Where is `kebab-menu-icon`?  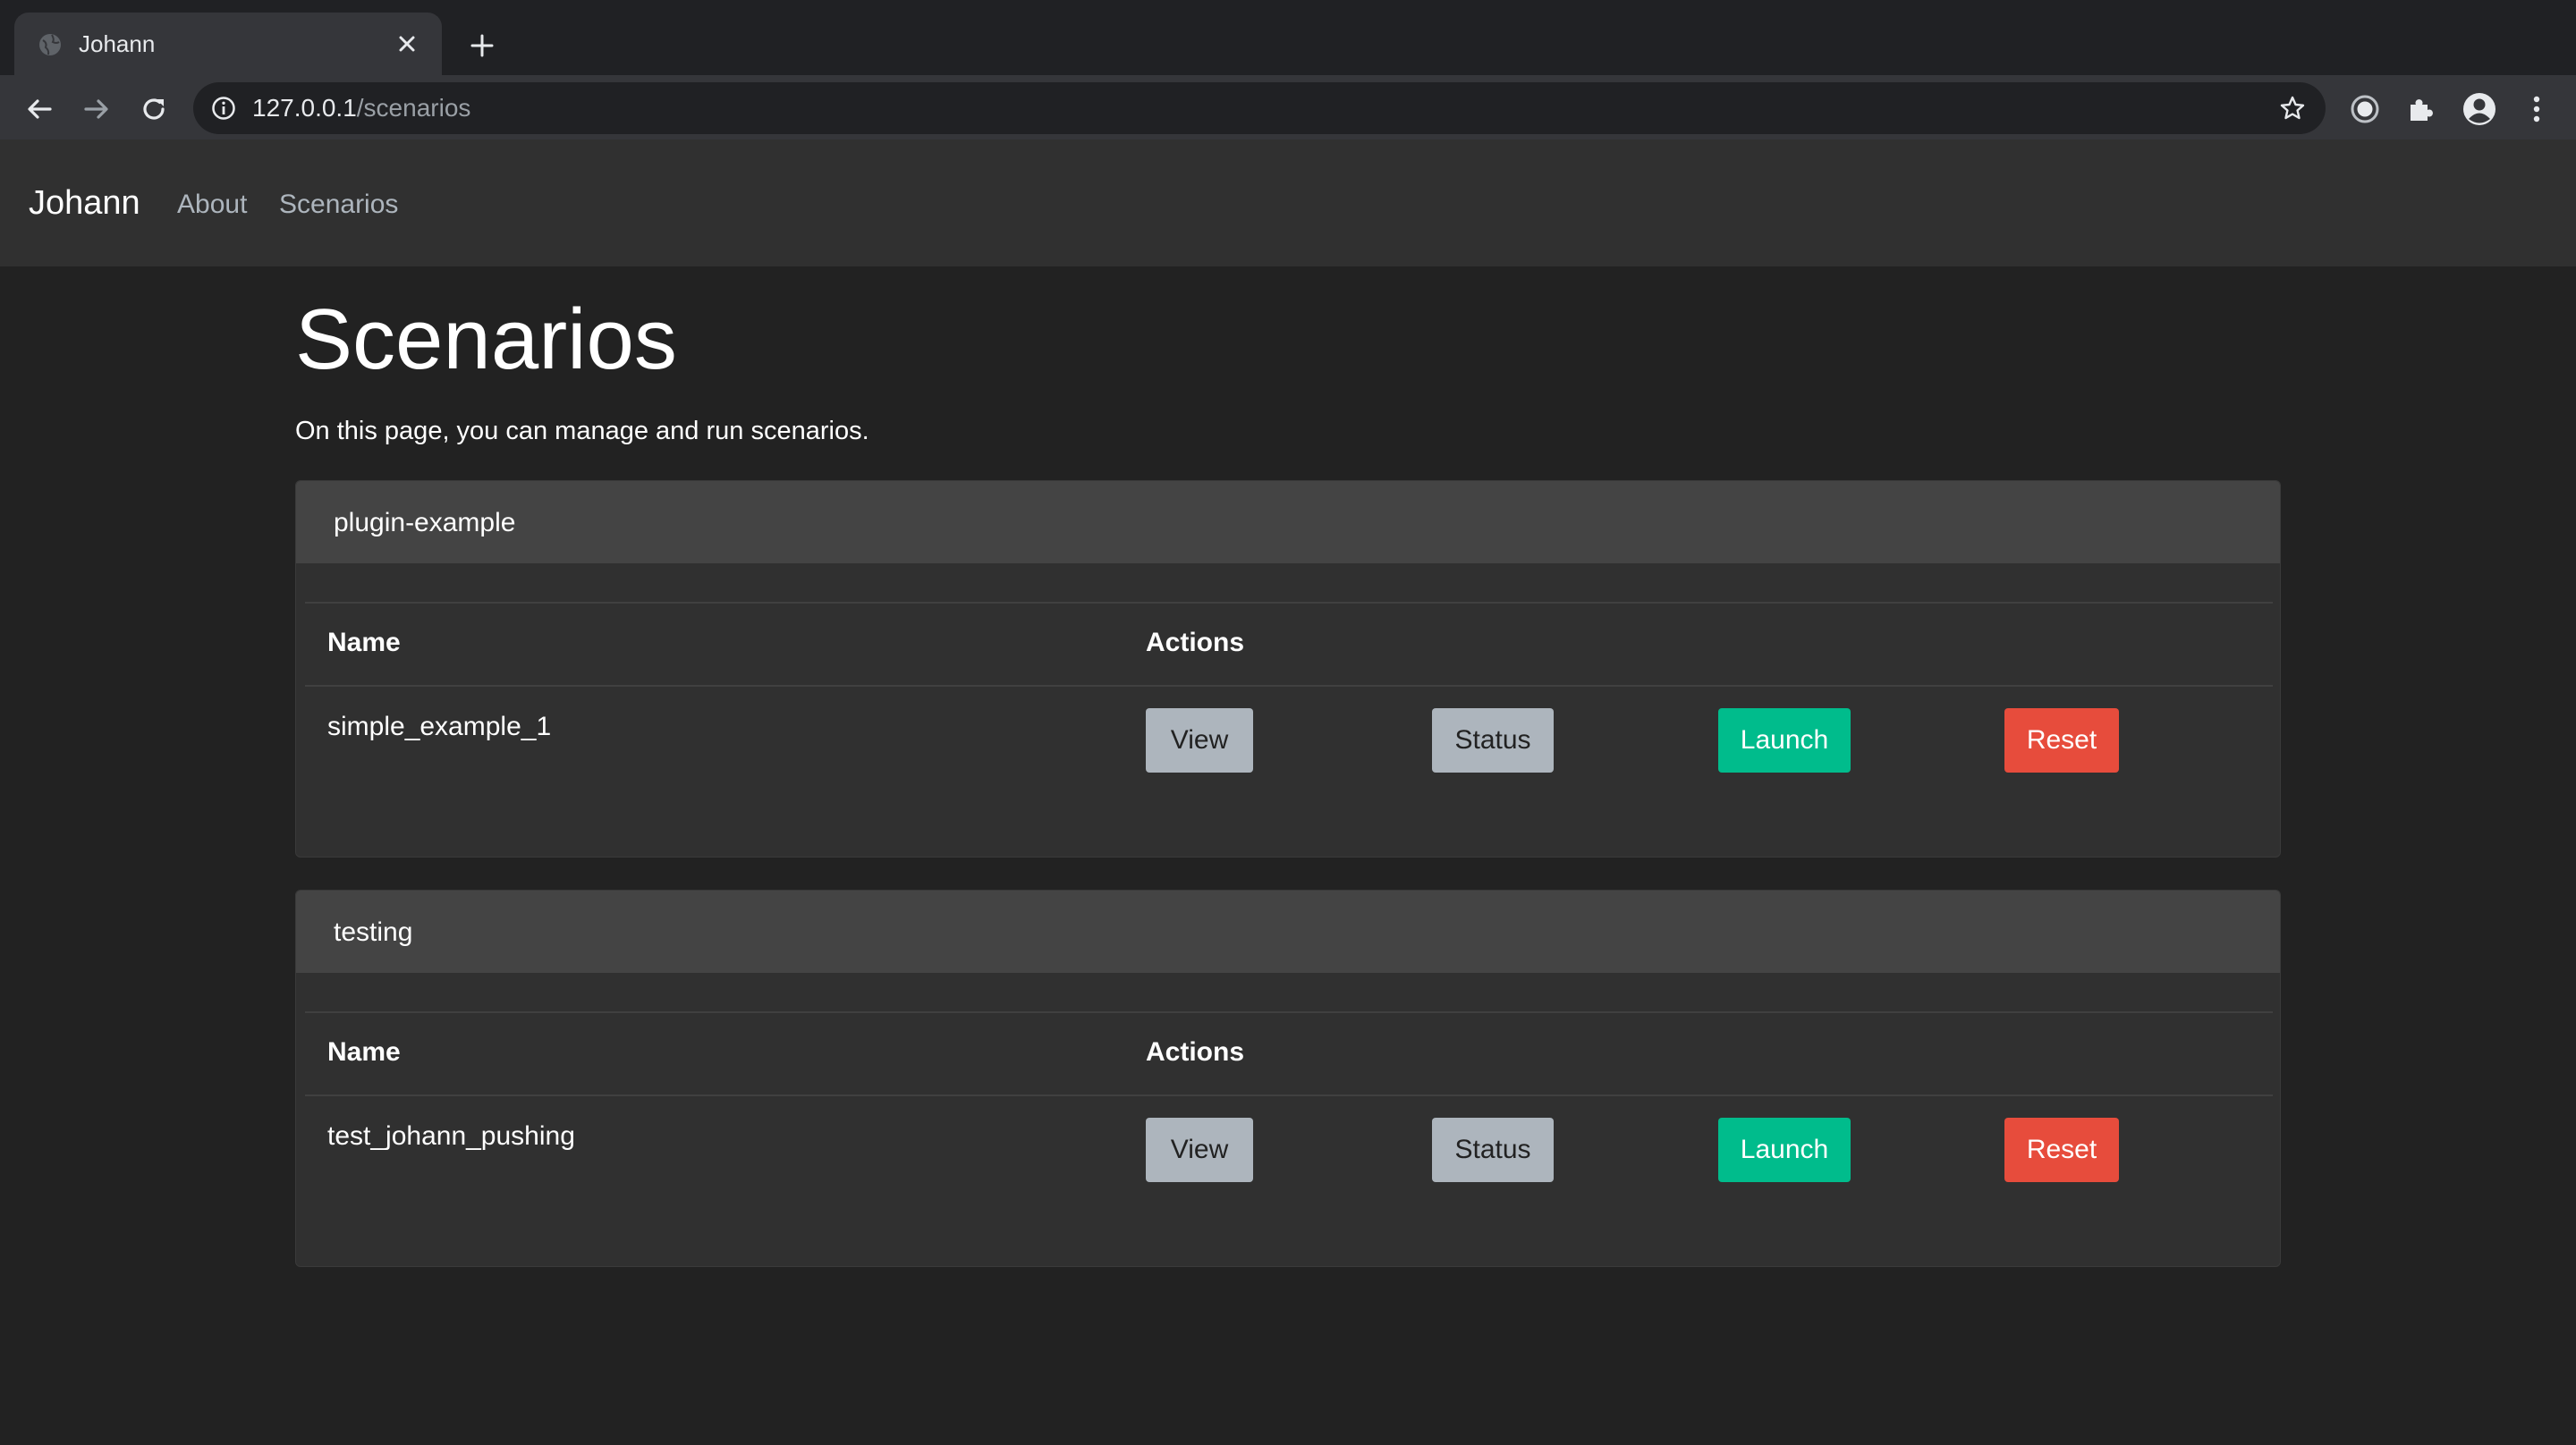
kebab-menu-icon is located at coordinates (2536, 109).